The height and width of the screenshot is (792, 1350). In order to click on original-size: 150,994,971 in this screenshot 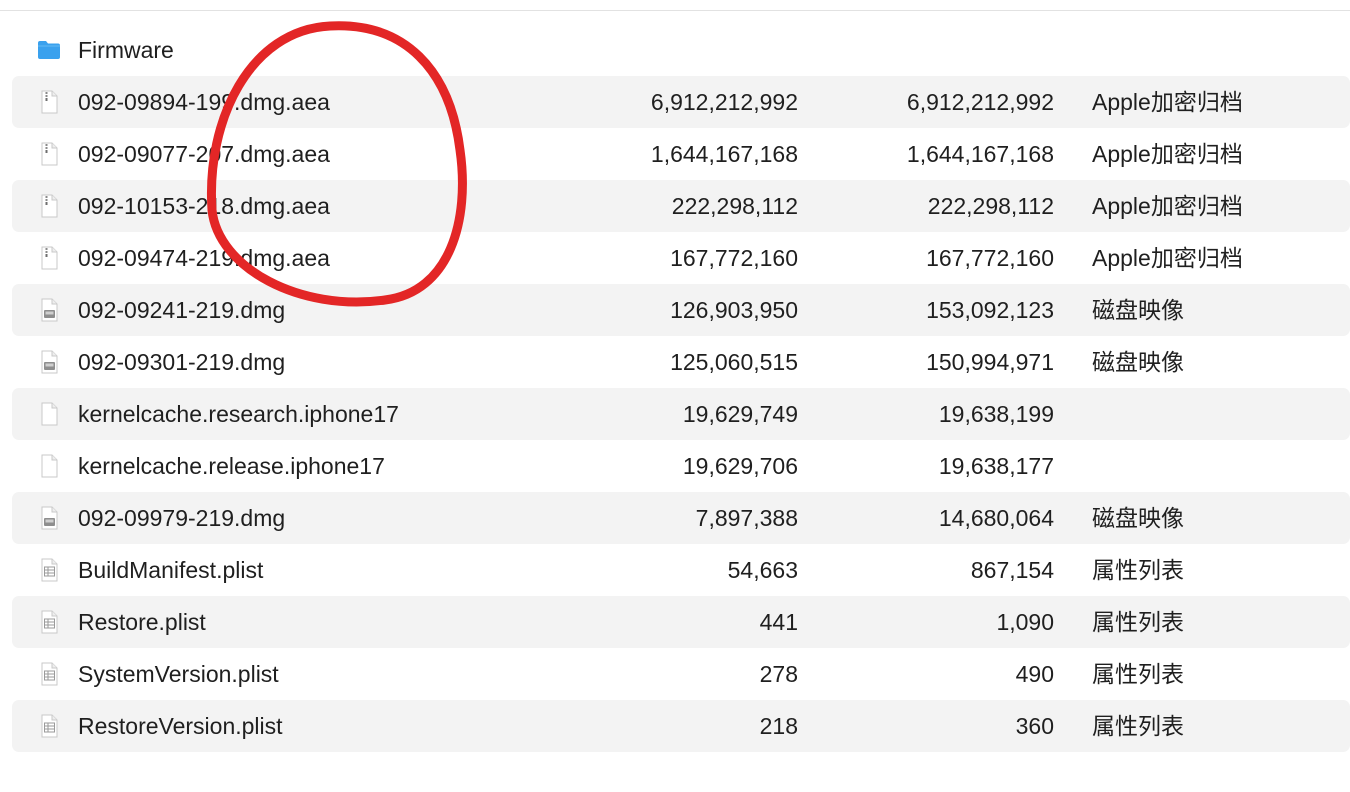, I will do `click(990, 362)`.